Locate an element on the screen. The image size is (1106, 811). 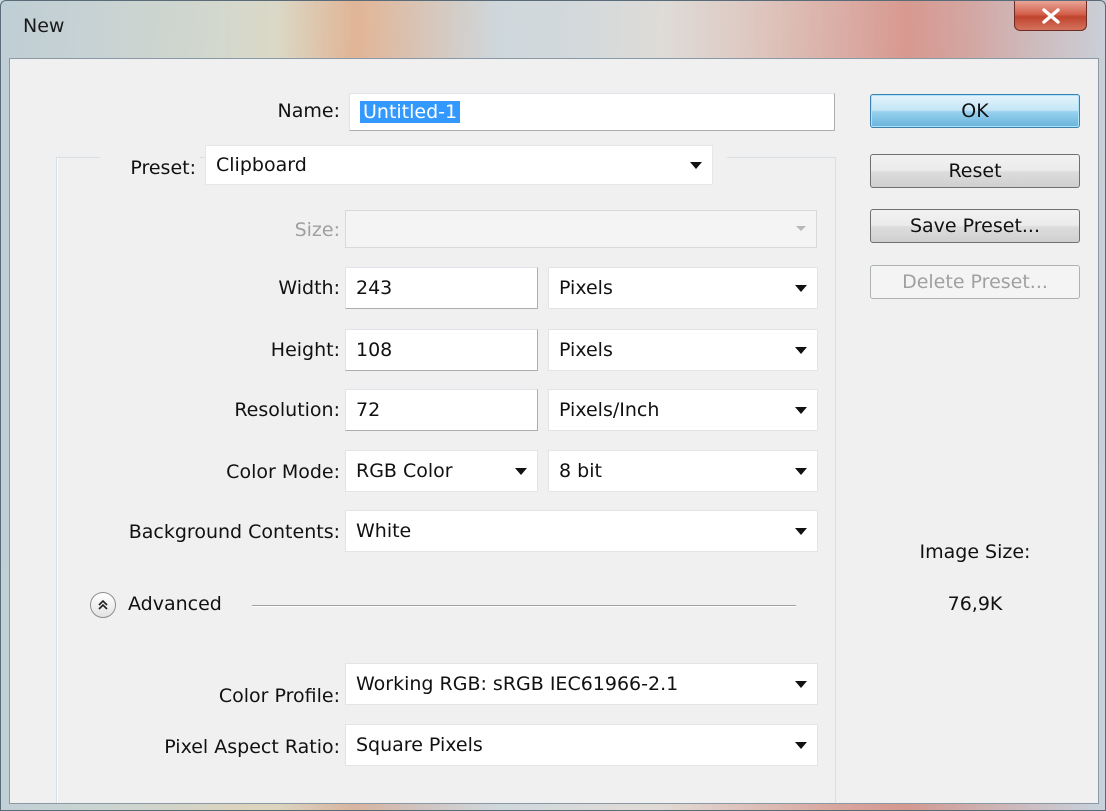
close-button is located at coordinates (1050, 16).